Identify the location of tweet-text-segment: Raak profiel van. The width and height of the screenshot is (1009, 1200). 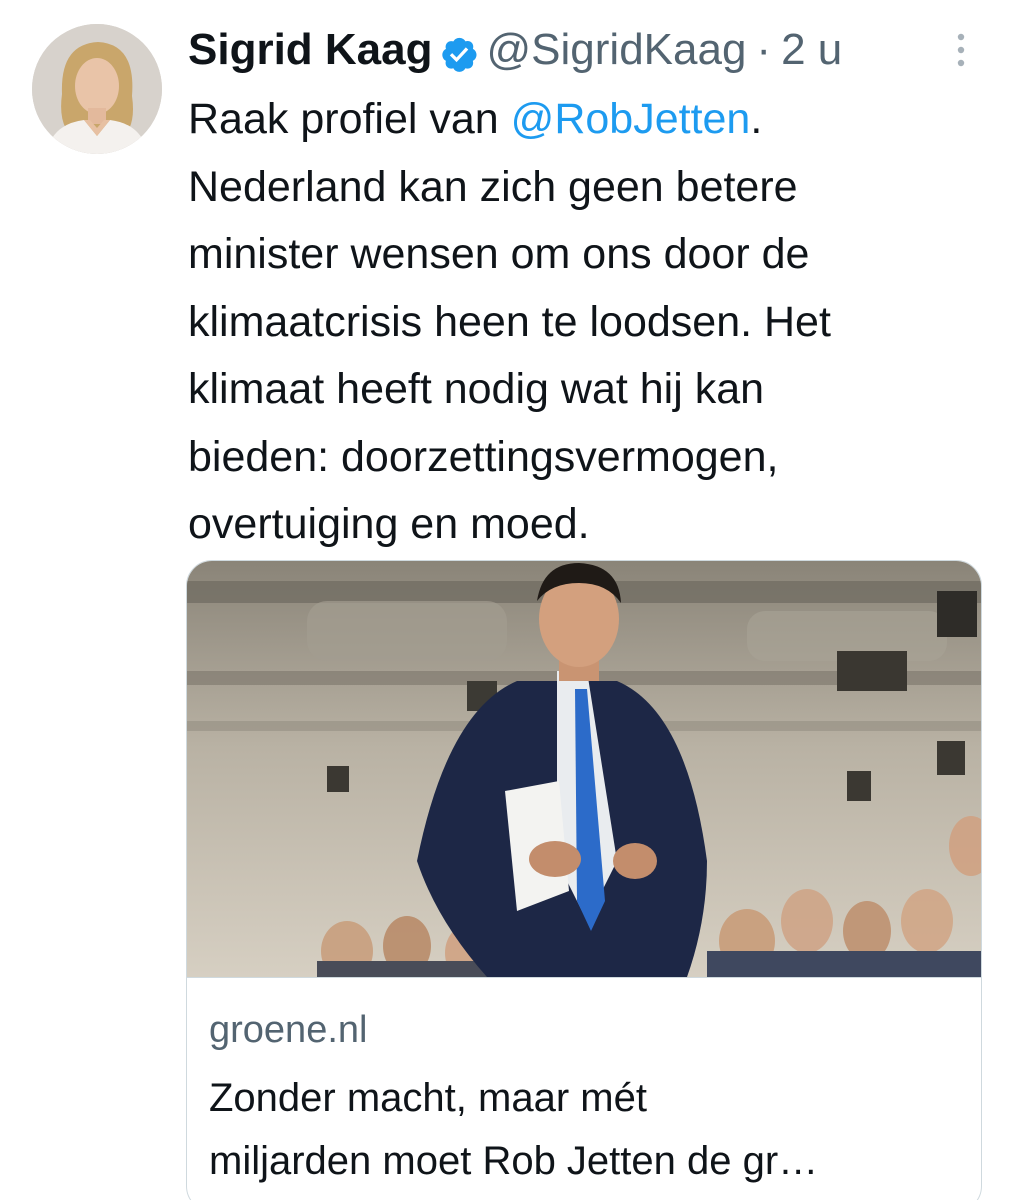
(349, 119).